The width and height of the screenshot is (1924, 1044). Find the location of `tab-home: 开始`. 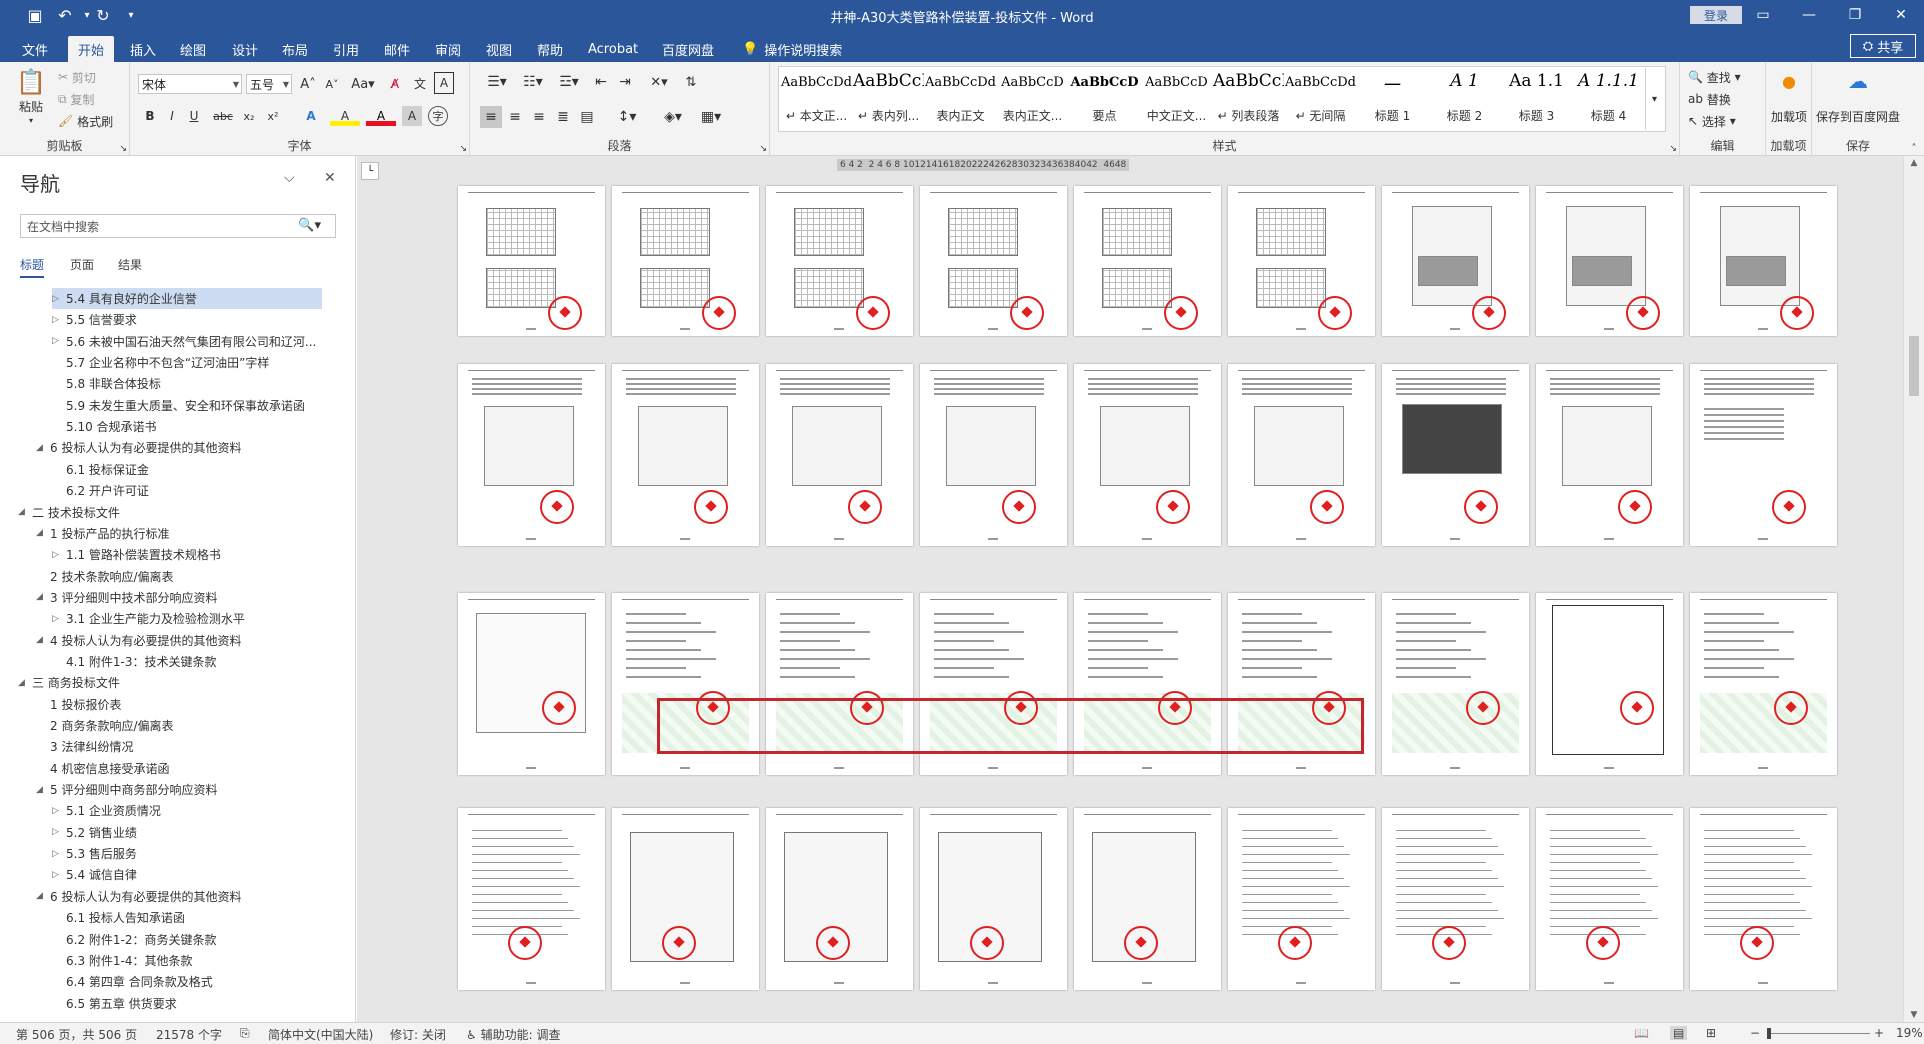

tab-home: 开始 is located at coordinates (91, 49).